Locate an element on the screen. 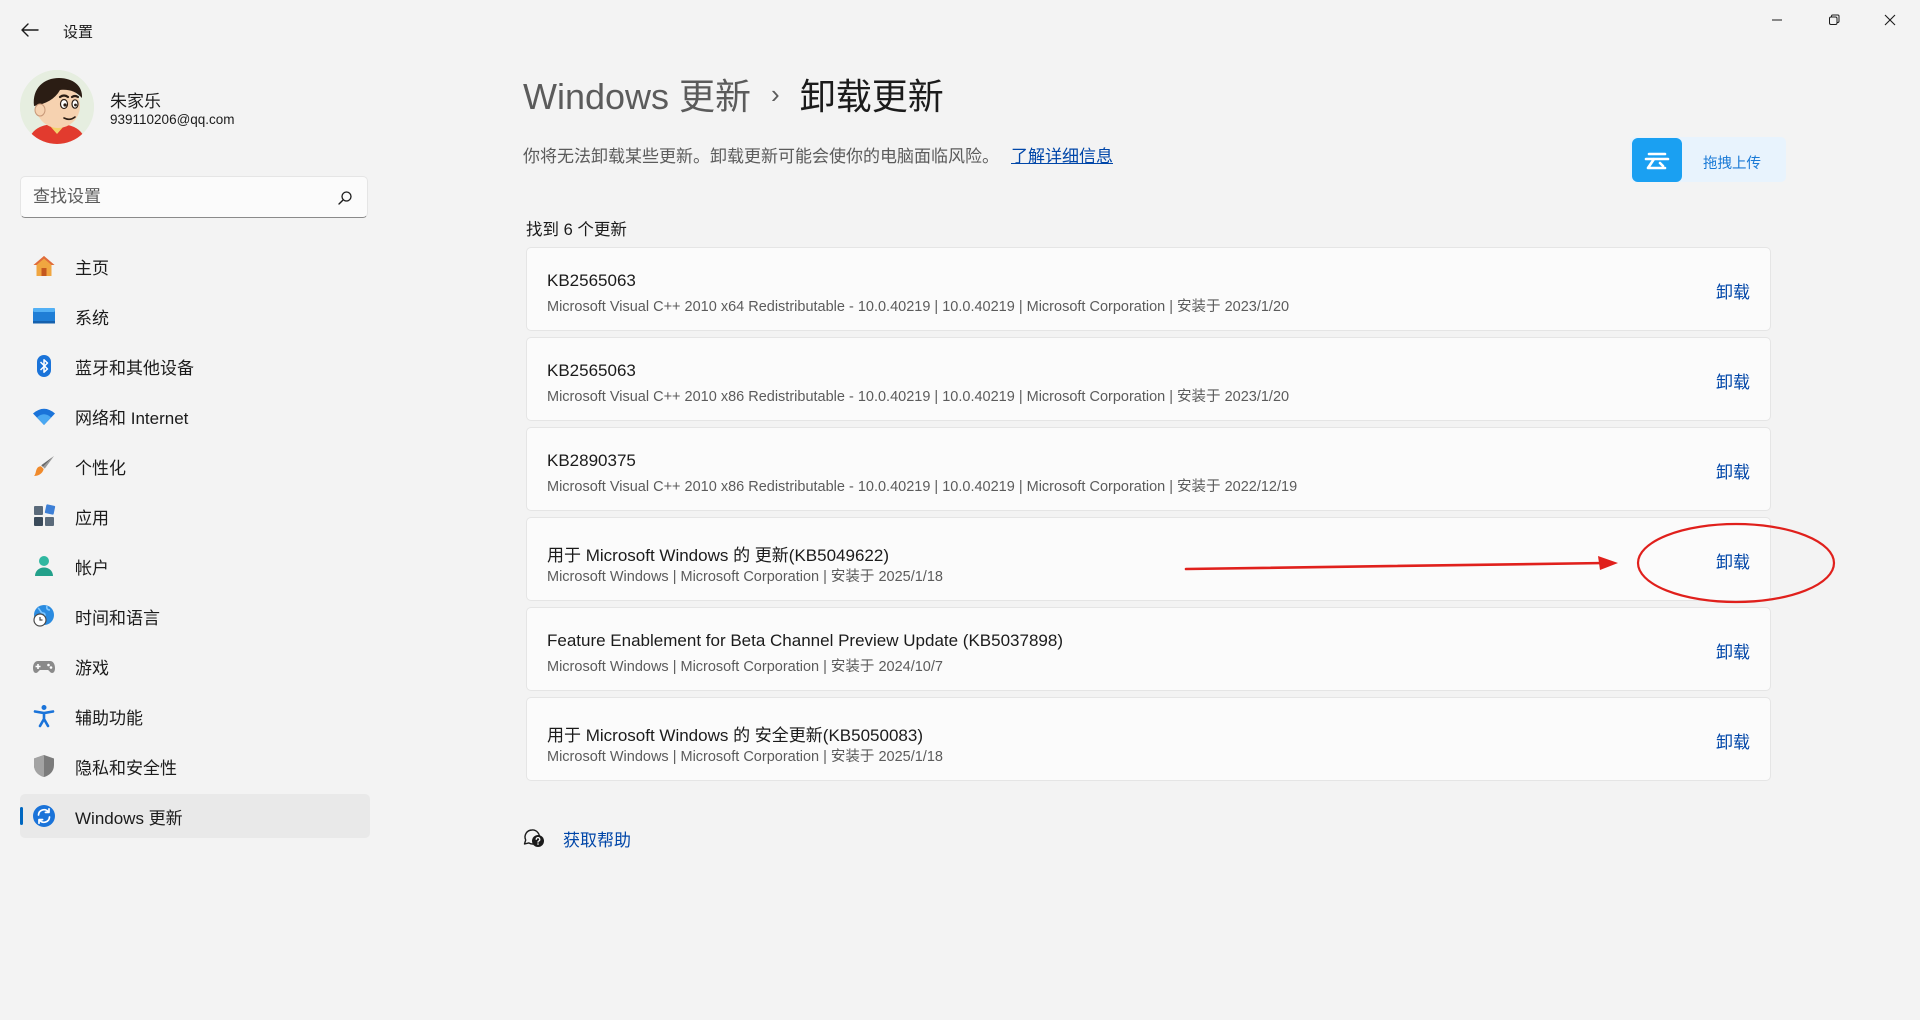  gamepad-icon is located at coordinates (44, 667).